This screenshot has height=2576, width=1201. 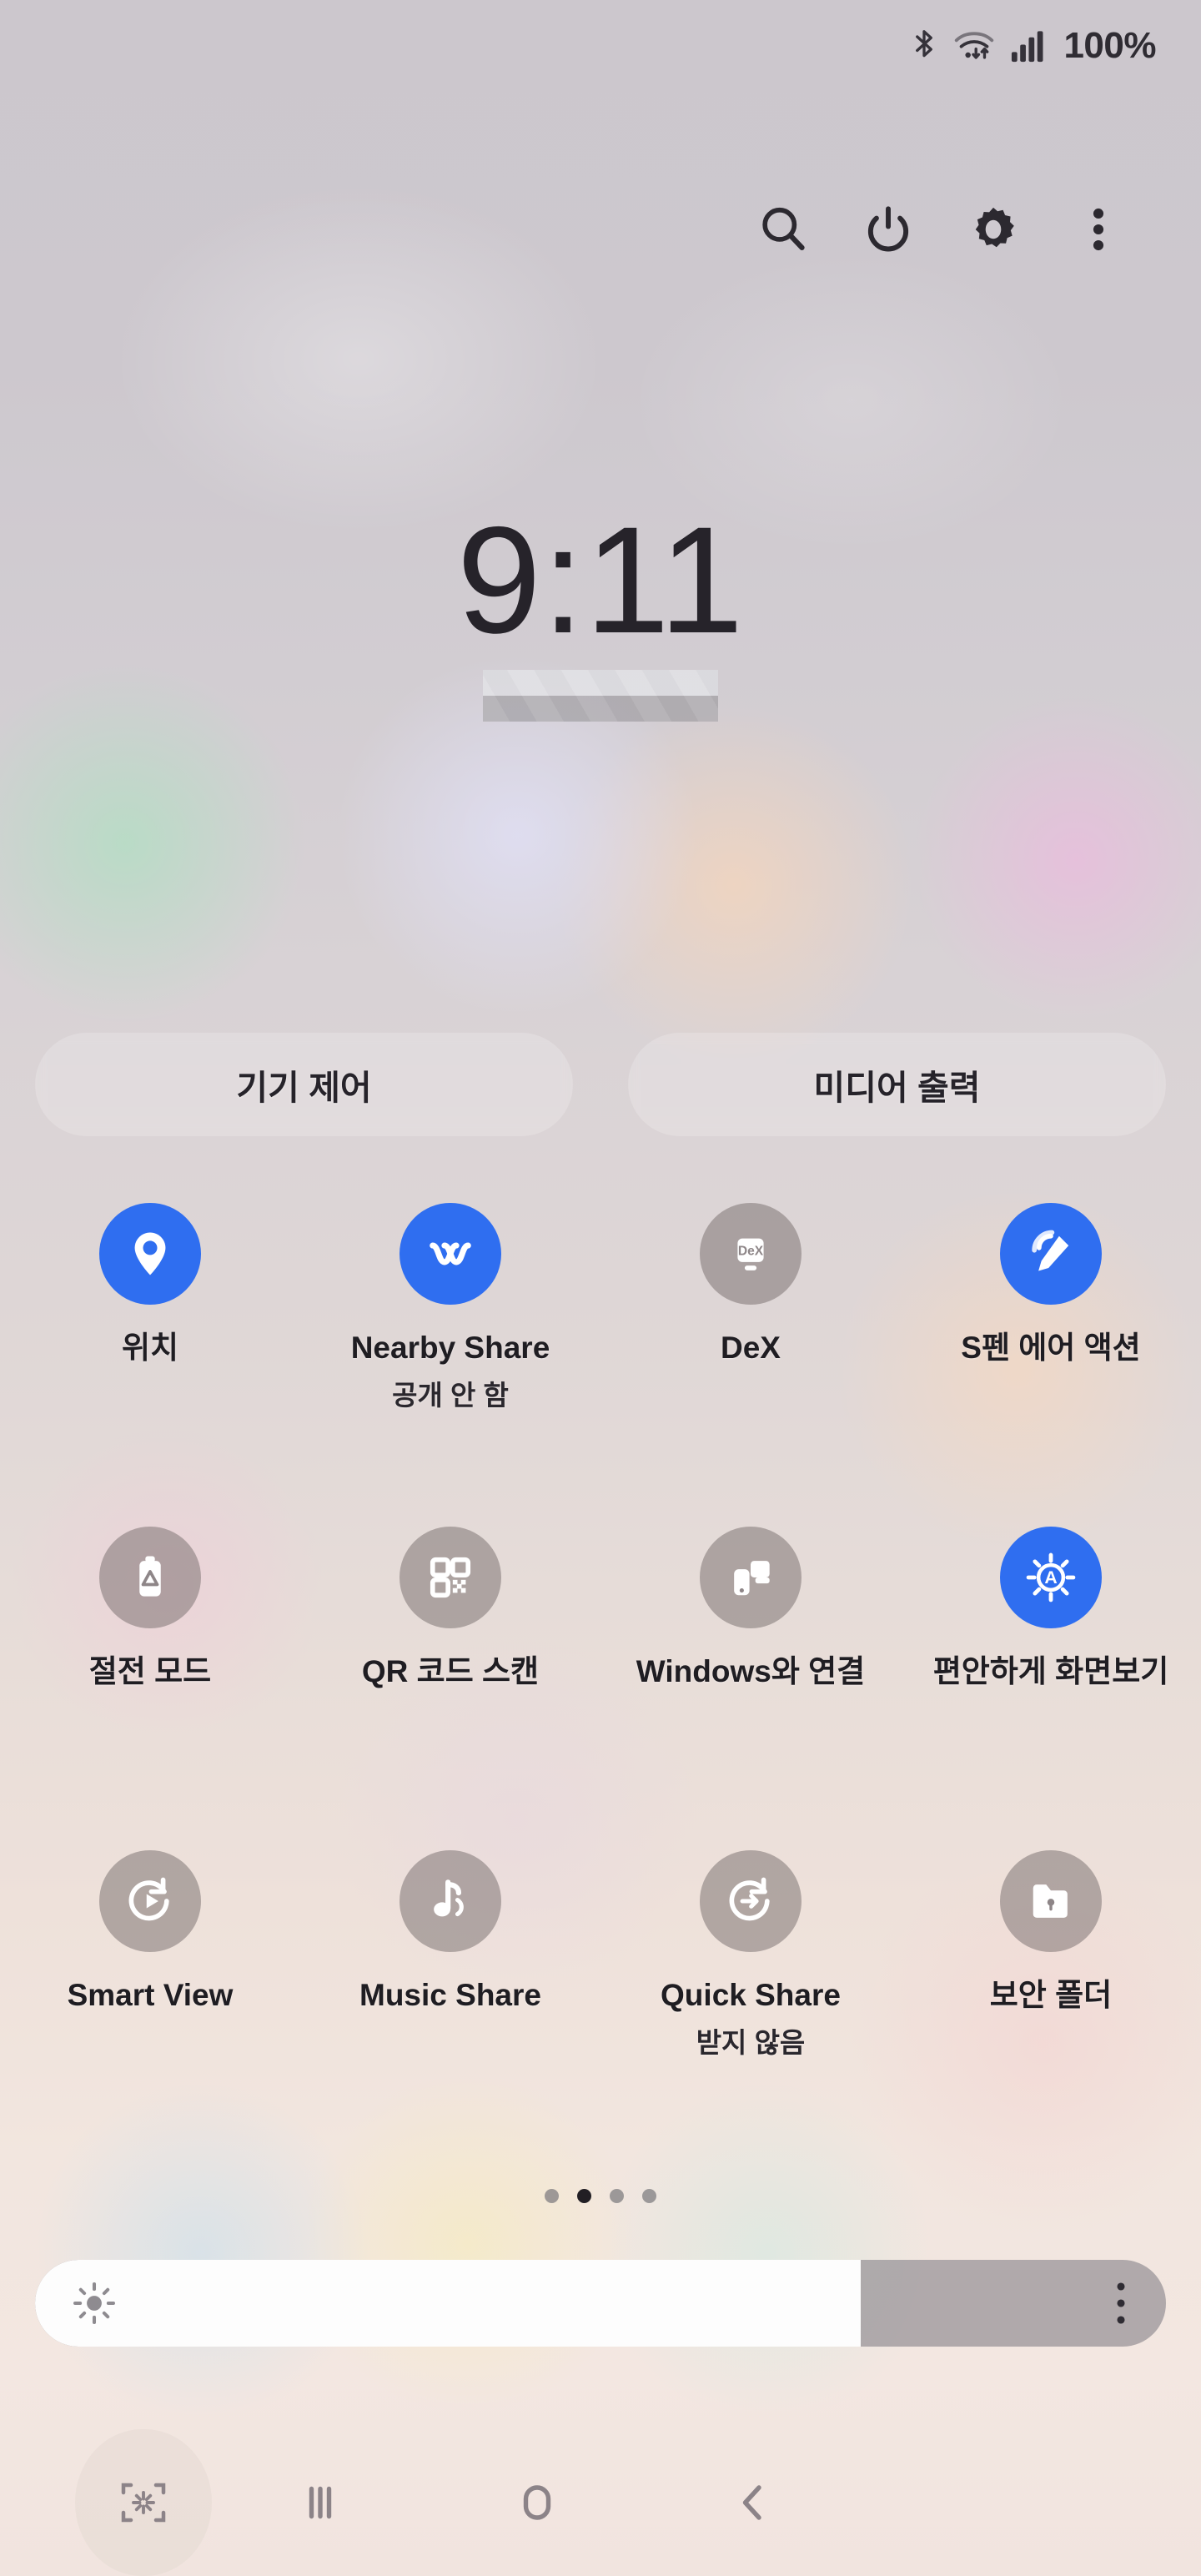 I want to click on toggle-nearby-share: Nearby Share 공개 안 함, so click(x=450, y=1365).